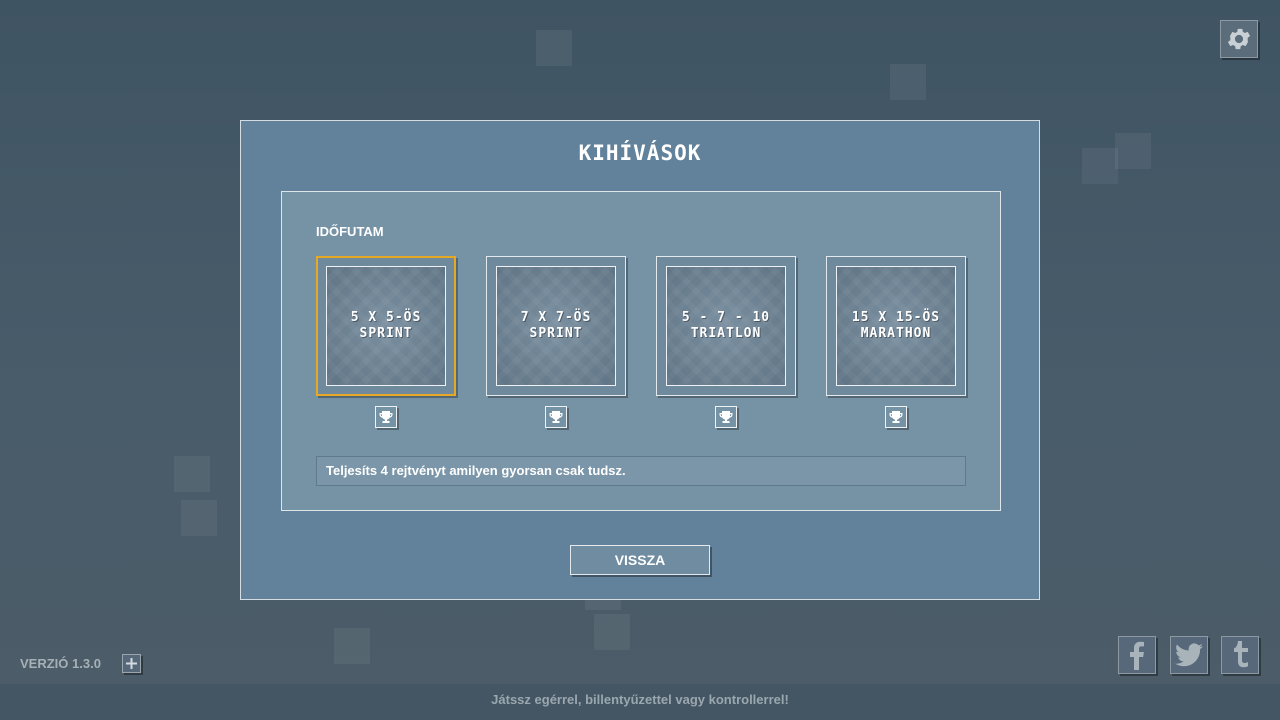 This screenshot has height=720, width=1280. What do you see at coordinates (640, 153) in the screenshot?
I see `dialog-title: KIHÍVÁSOK` at bounding box center [640, 153].